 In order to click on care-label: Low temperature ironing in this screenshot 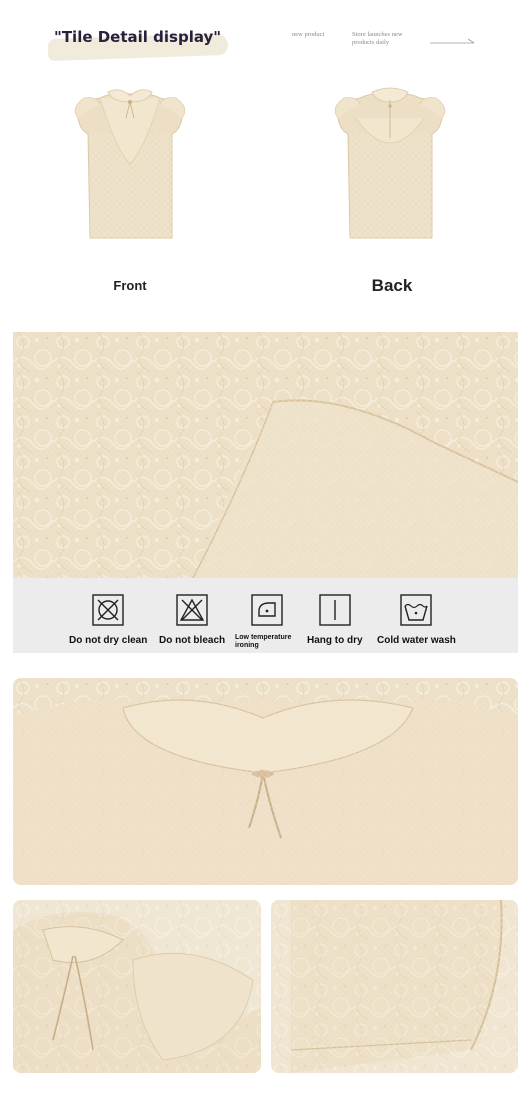, I will do `click(263, 641)`.